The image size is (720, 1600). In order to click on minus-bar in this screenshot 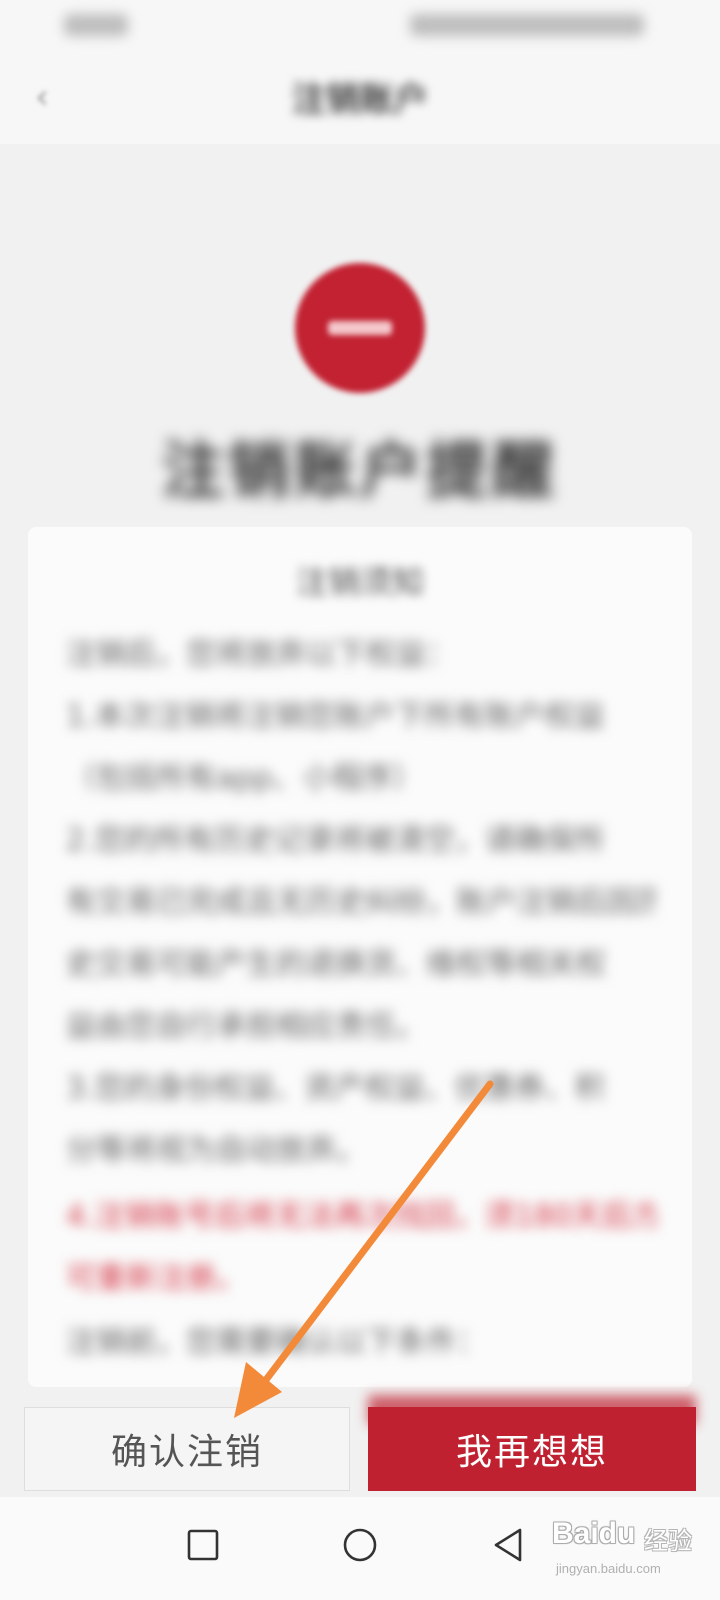, I will do `click(360, 328)`.